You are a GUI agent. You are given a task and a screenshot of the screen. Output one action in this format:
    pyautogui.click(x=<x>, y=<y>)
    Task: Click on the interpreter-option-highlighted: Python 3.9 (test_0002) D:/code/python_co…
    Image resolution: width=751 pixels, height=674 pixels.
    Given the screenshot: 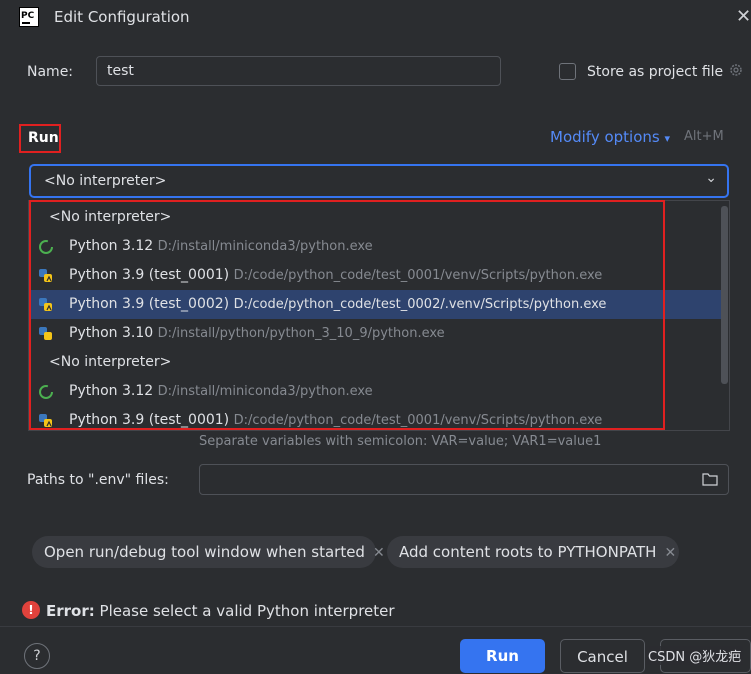 What is the action you would take?
    pyautogui.click(x=375, y=304)
    